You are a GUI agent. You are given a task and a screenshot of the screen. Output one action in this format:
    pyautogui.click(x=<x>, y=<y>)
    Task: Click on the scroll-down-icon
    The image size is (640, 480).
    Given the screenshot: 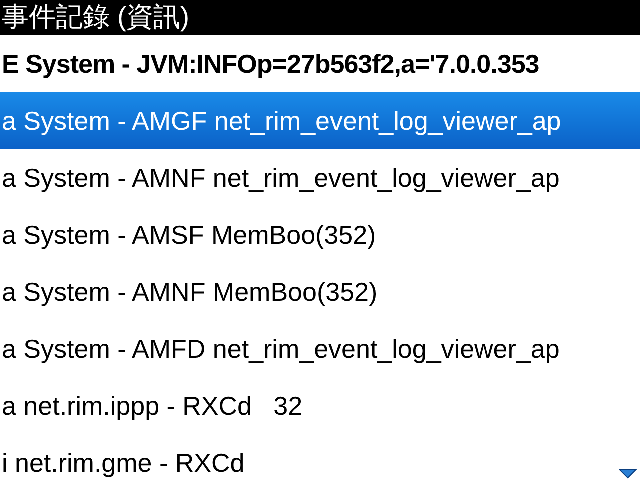 What is the action you would take?
    pyautogui.click(x=628, y=474)
    